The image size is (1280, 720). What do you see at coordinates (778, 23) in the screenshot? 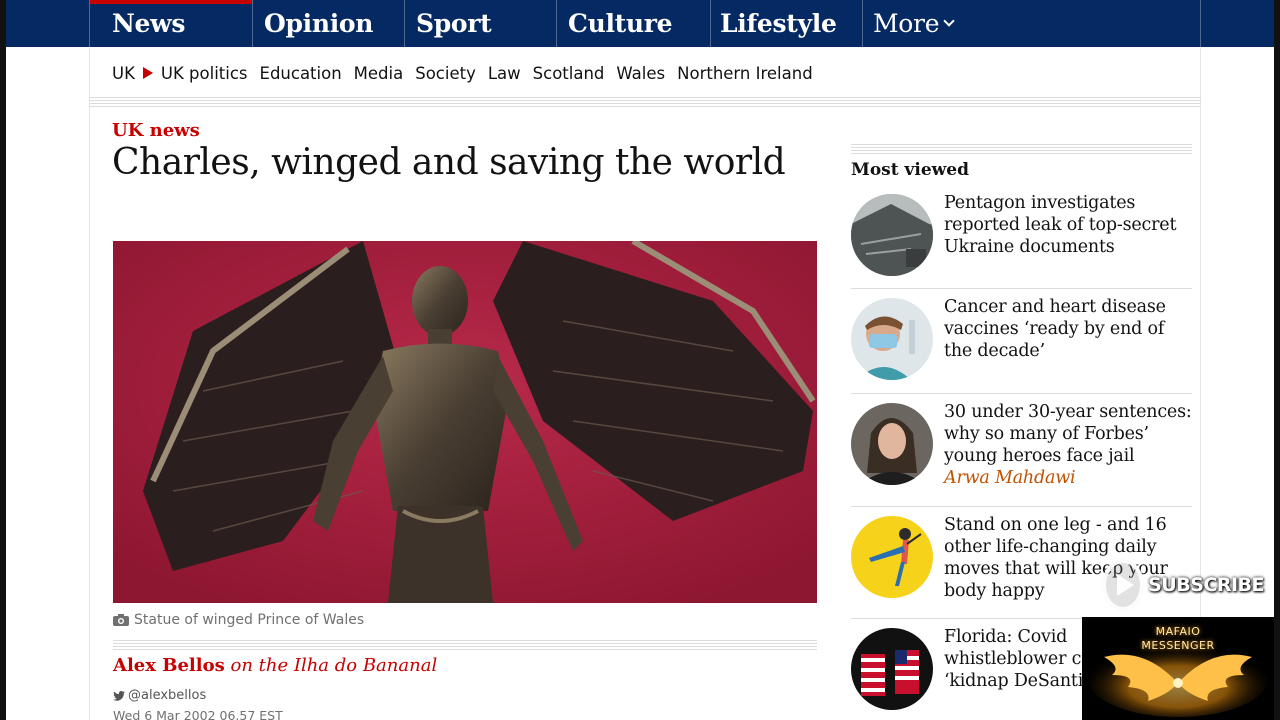
I see `nav-lifestyle: Lifestyle` at bounding box center [778, 23].